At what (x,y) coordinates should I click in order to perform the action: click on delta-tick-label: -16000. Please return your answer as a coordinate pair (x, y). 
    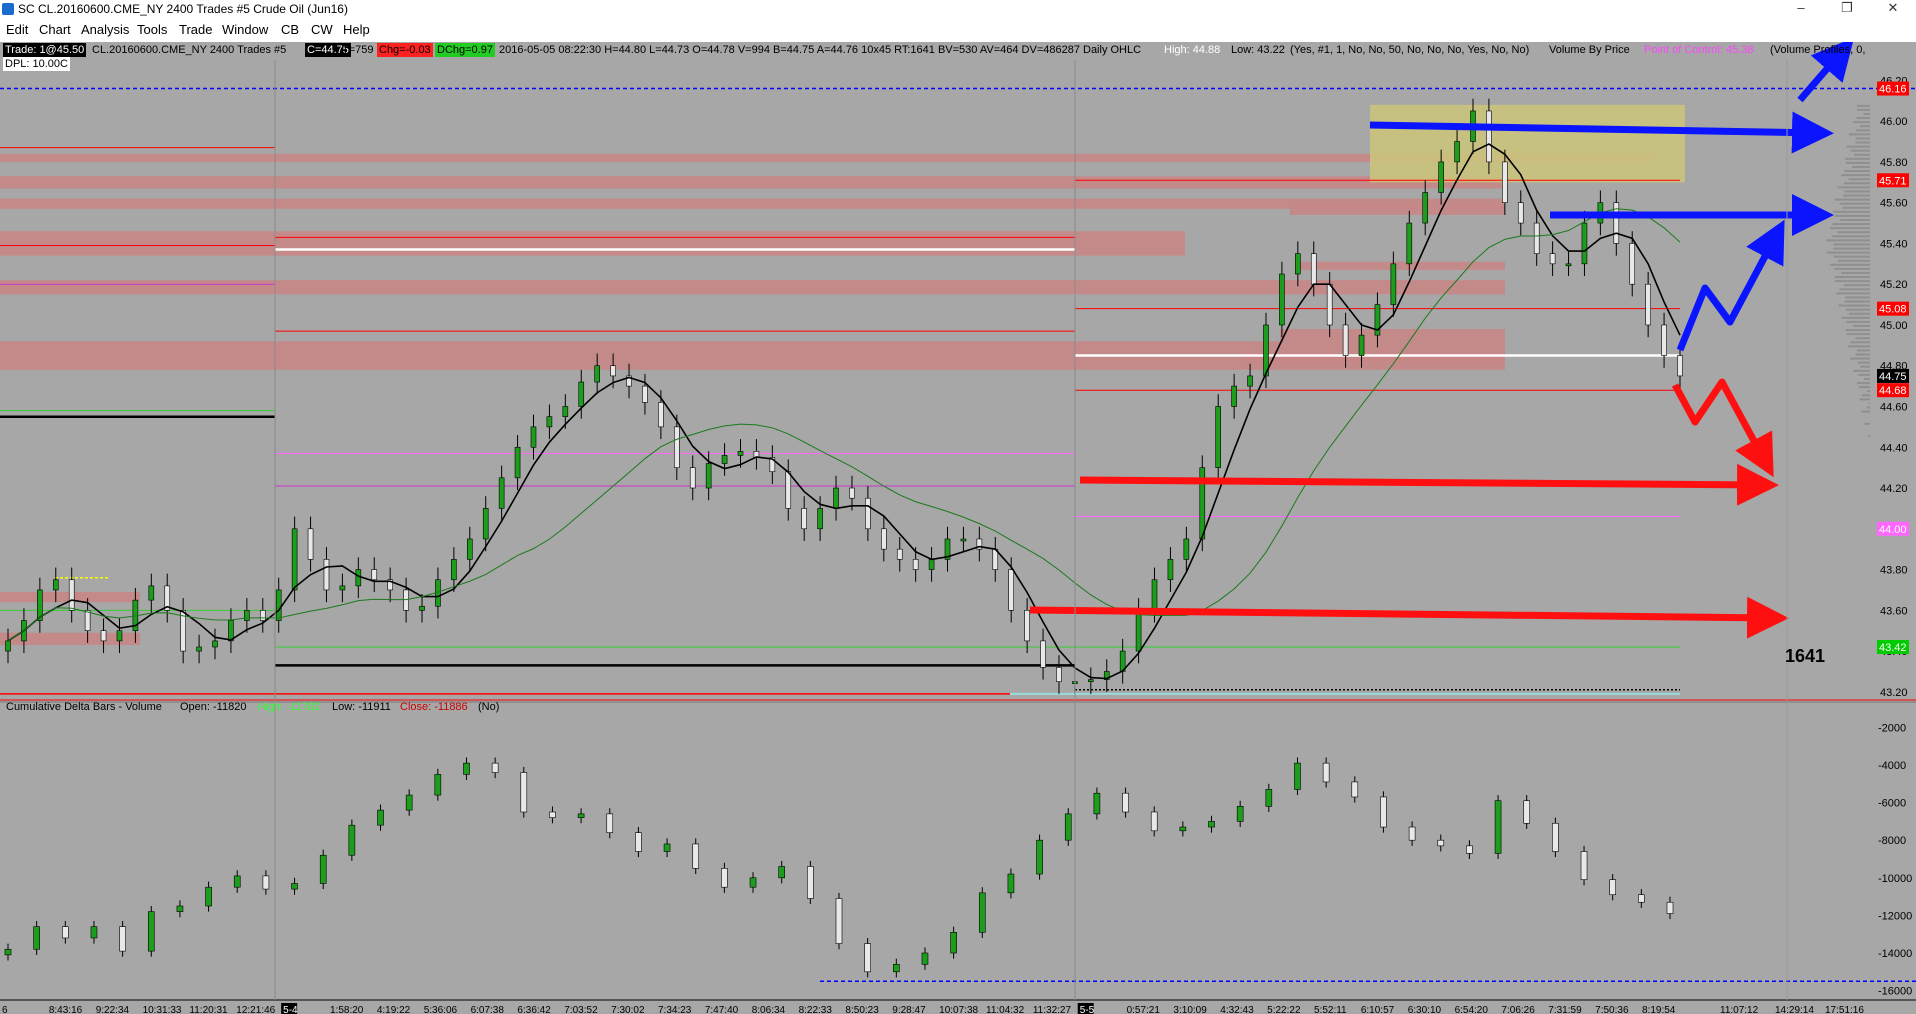
    Looking at the image, I should click on (1895, 992).